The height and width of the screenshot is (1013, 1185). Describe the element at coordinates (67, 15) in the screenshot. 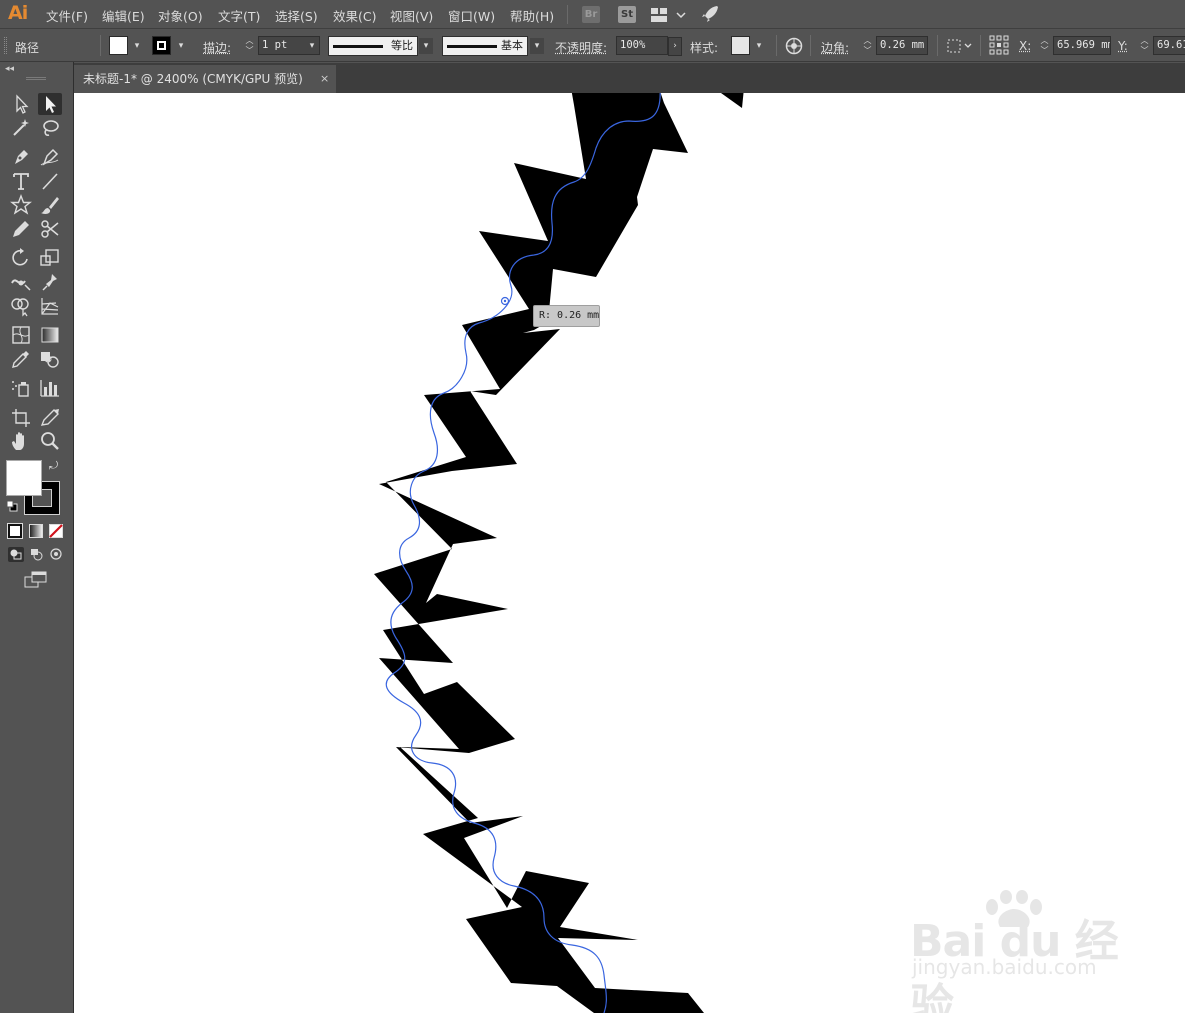

I see `menu-file: 文件(F)` at that location.